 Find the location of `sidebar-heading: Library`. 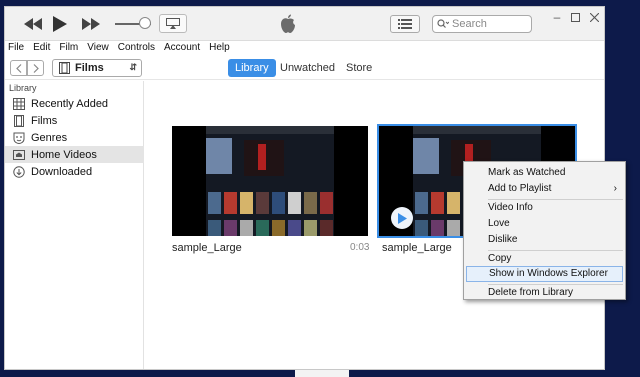

sidebar-heading: Library is located at coordinates (23, 88).